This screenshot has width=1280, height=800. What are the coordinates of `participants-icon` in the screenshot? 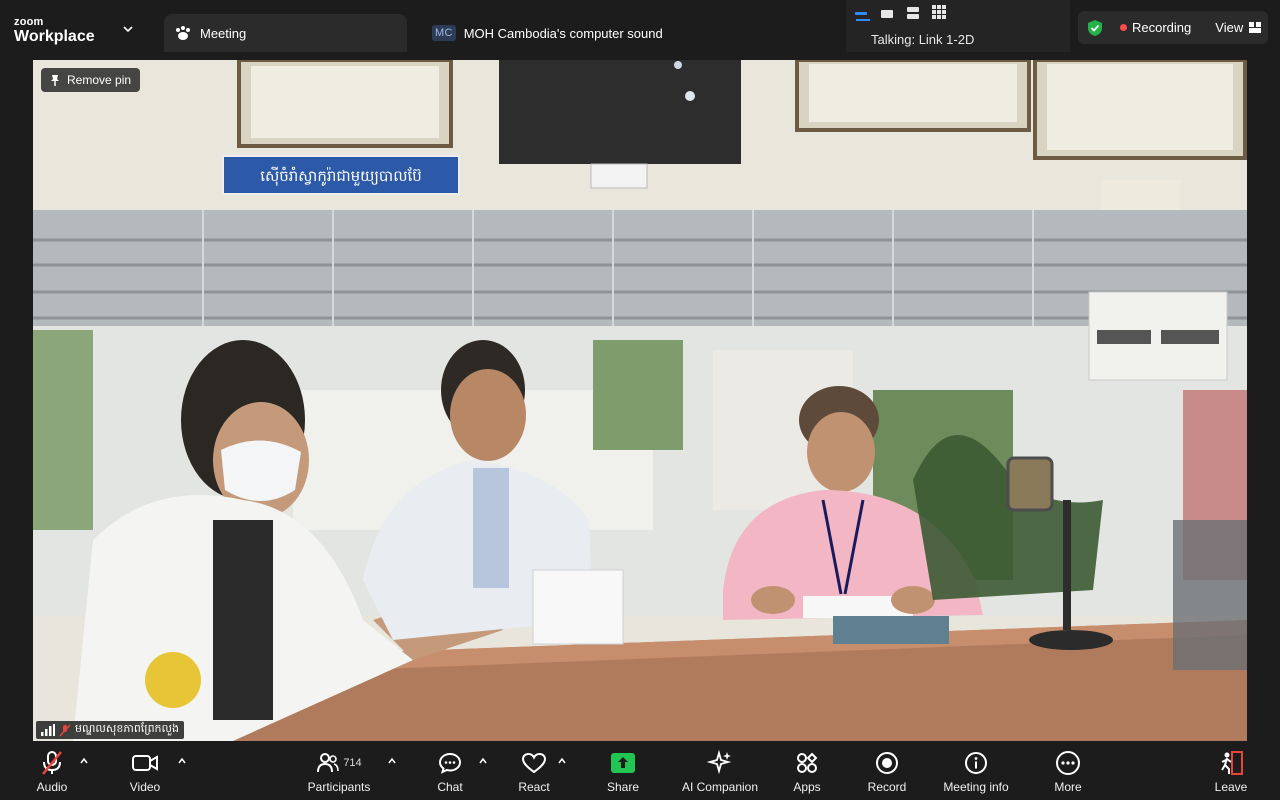 It's located at (328, 763).